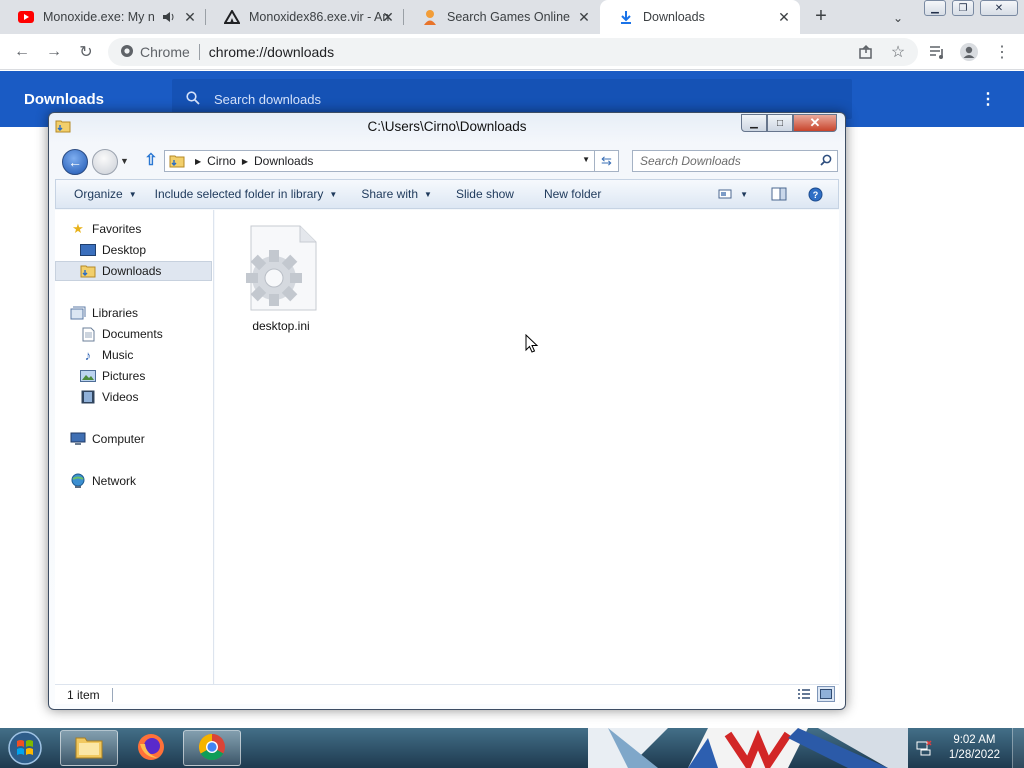 The image size is (1024, 768). What do you see at coordinates (974, 755) in the screenshot?
I see `clock-date: 1/28/2022` at bounding box center [974, 755].